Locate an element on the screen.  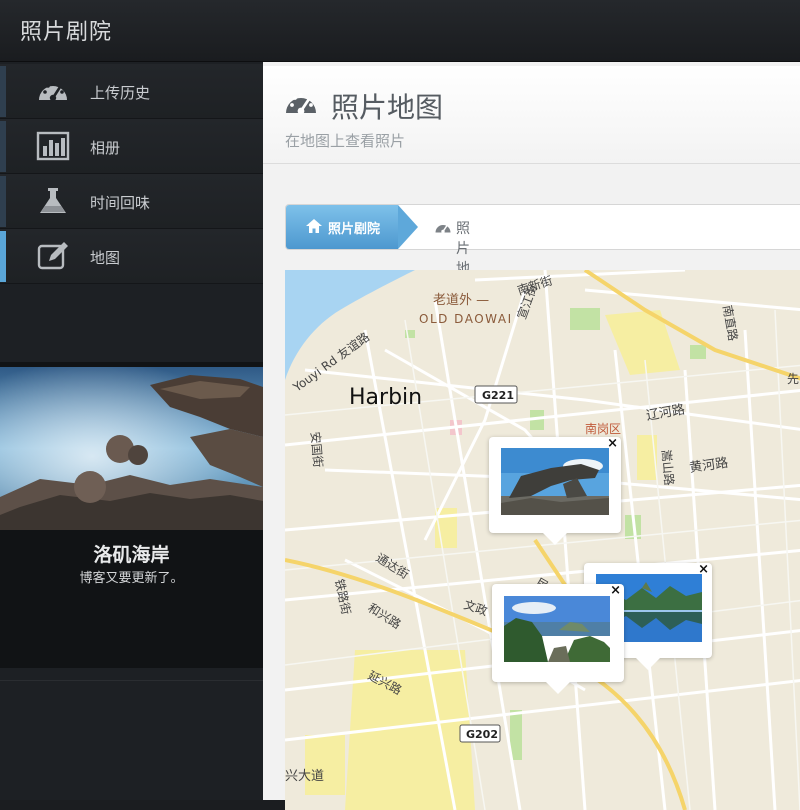
sidebar-item-label: 时间回味 is located at coordinates (120, 203).